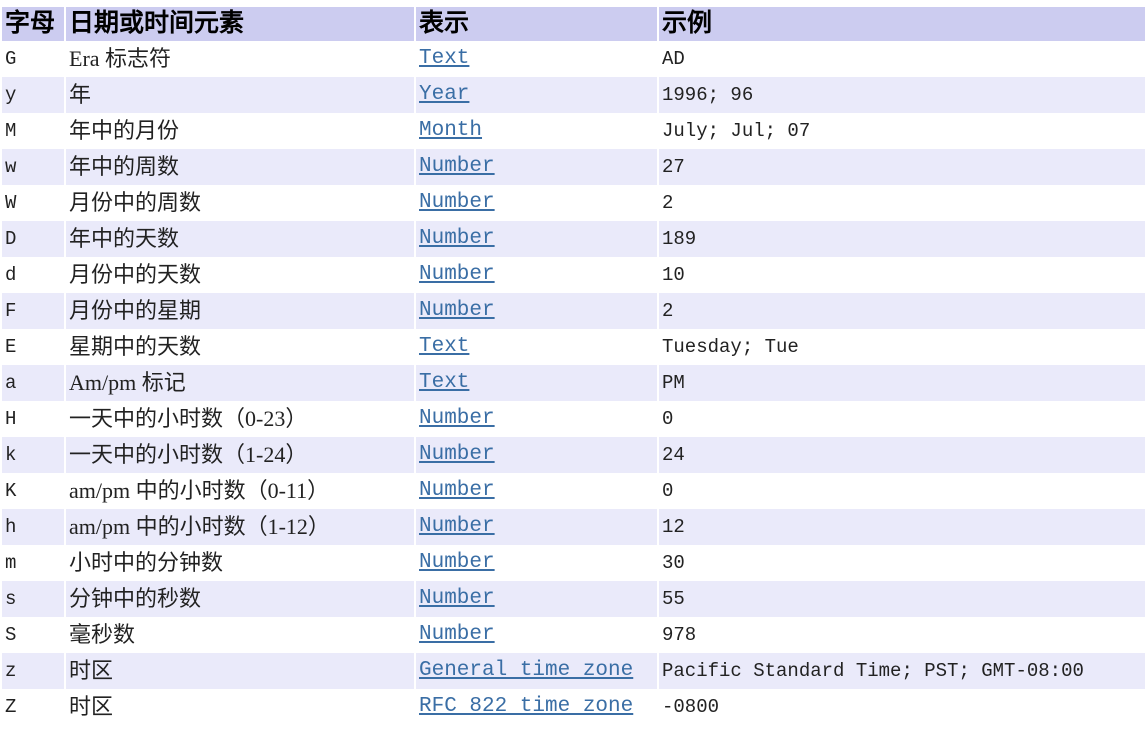 This screenshot has height=748, width=1145. I want to click on cell-element-description: 月份中的周数, so click(135, 202).